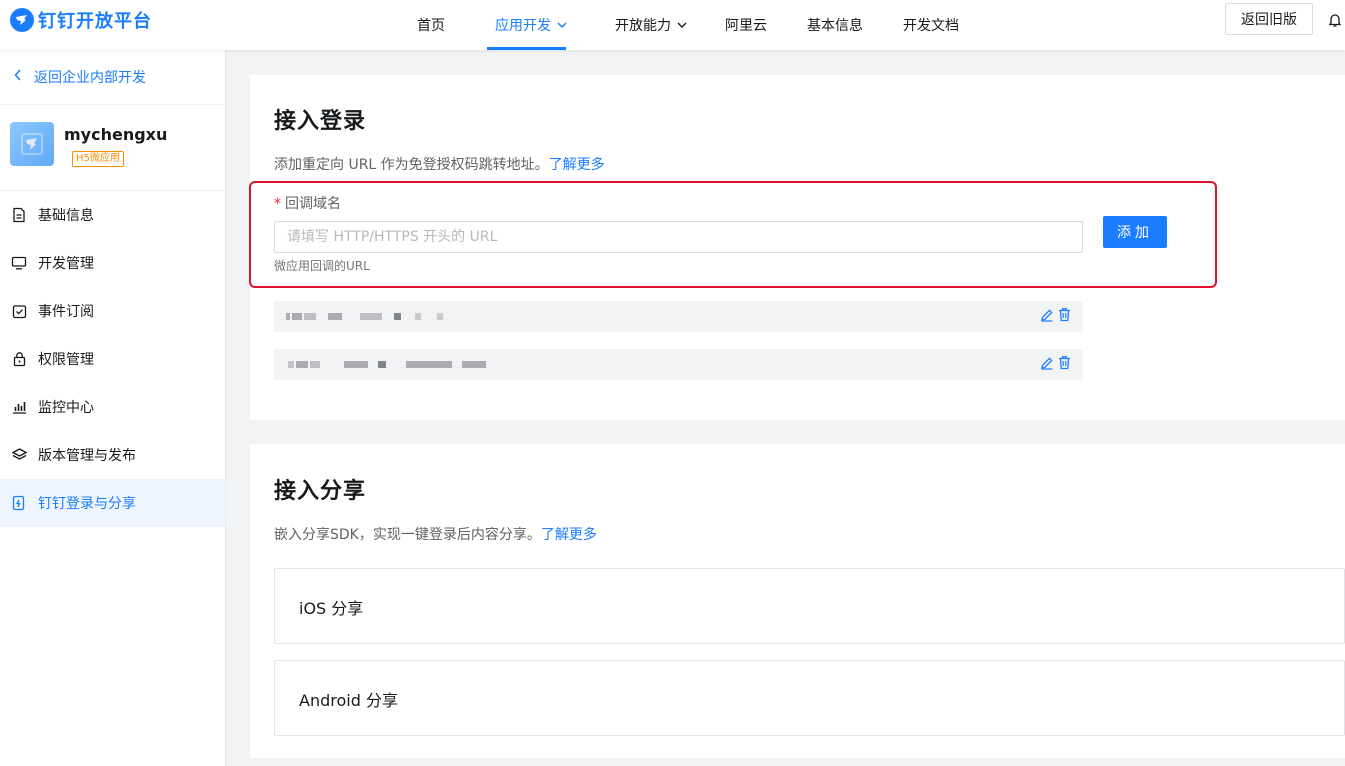  I want to click on callback-domain-label: * 回调域名, so click(307, 203).